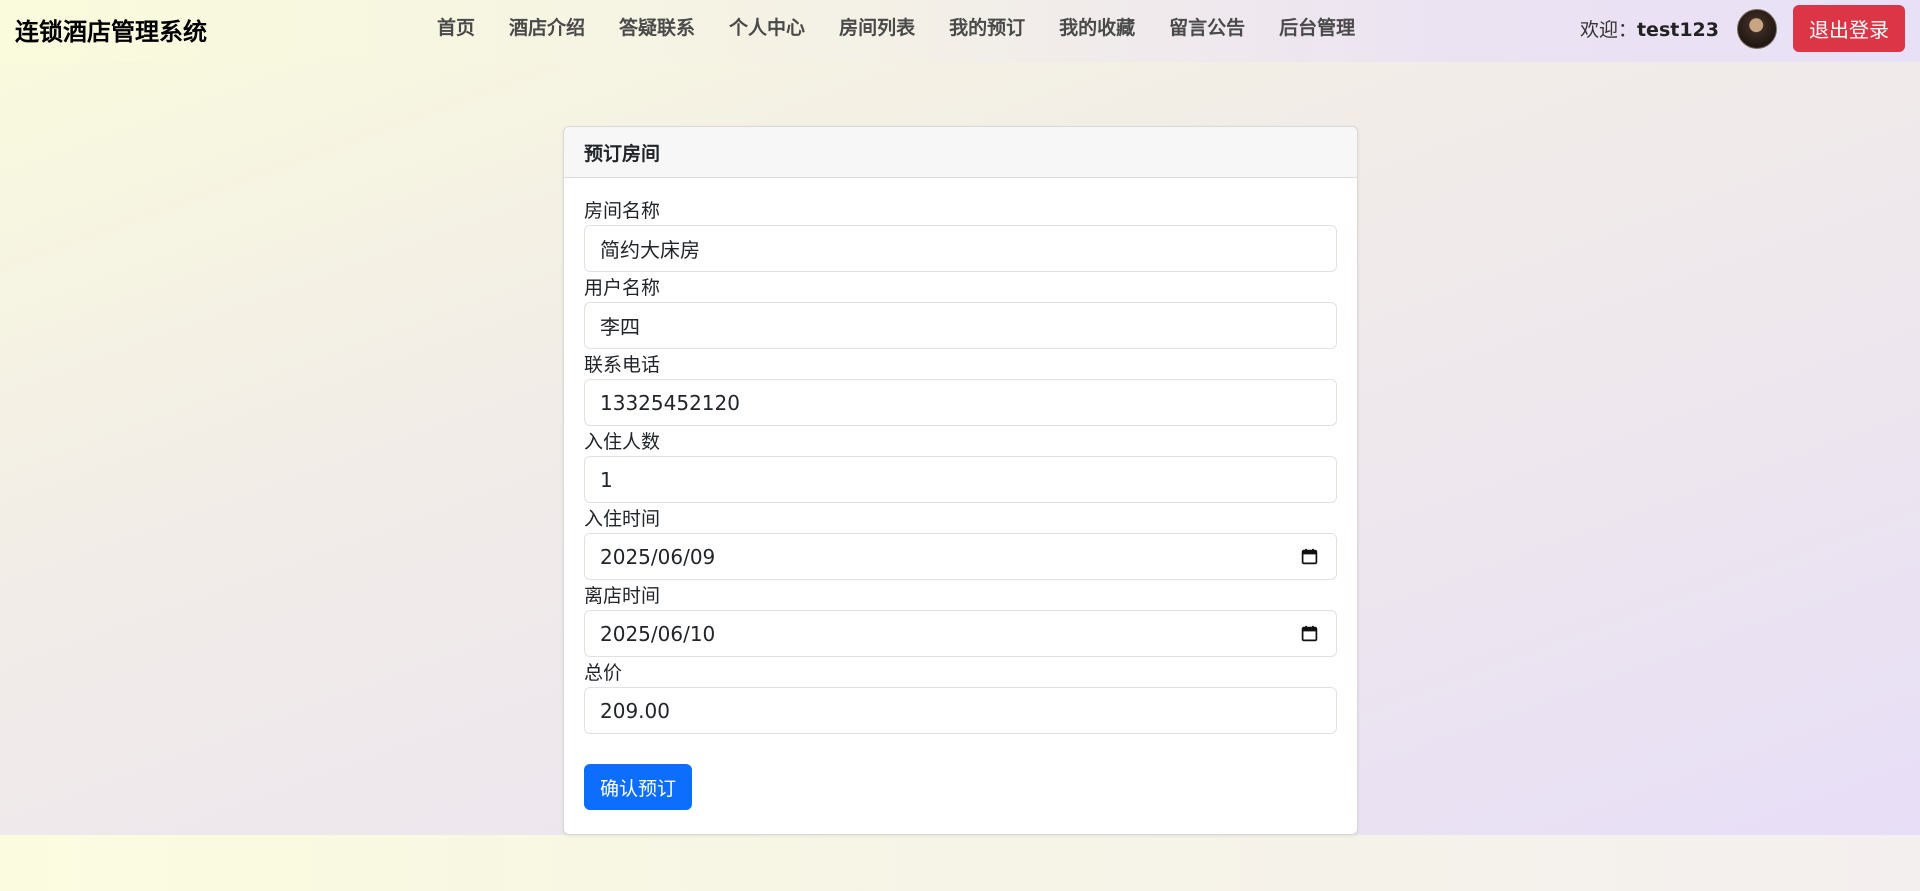 The height and width of the screenshot is (891, 1920). I want to click on nav-link-admin: 后台管理, so click(1317, 28).